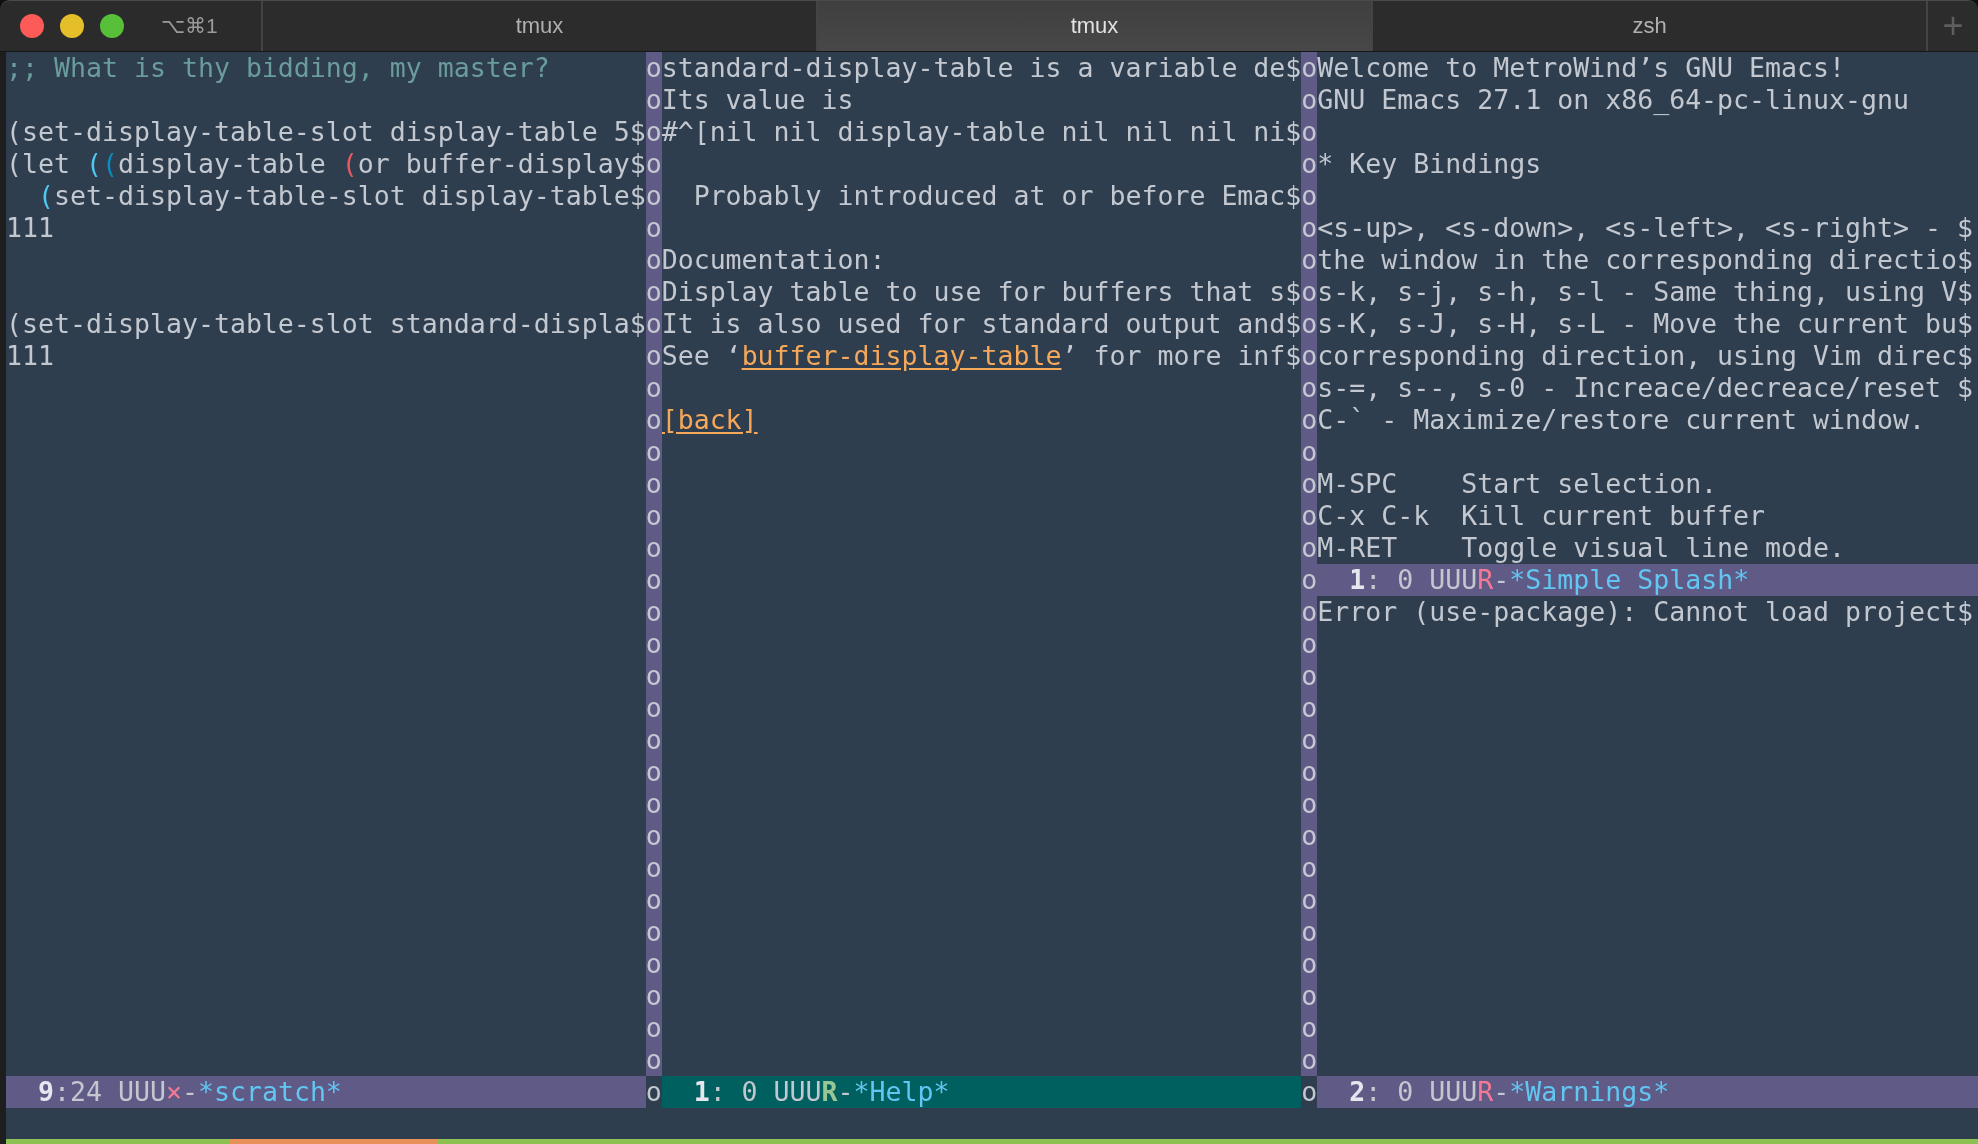 The width and height of the screenshot is (1978, 1144). What do you see at coordinates (341, 195) in the screenshot?
I see `code-line: (set-display-table-slot display-table$` at bounding box center [341, 195].